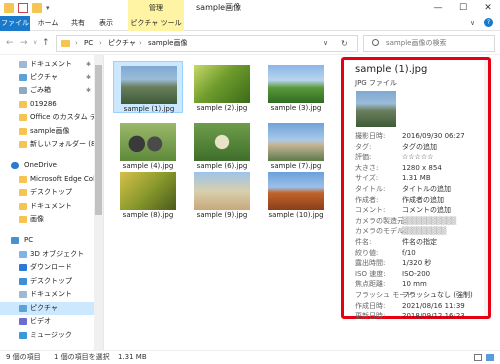  I want to click on details-preview-image, so click(376, 109).